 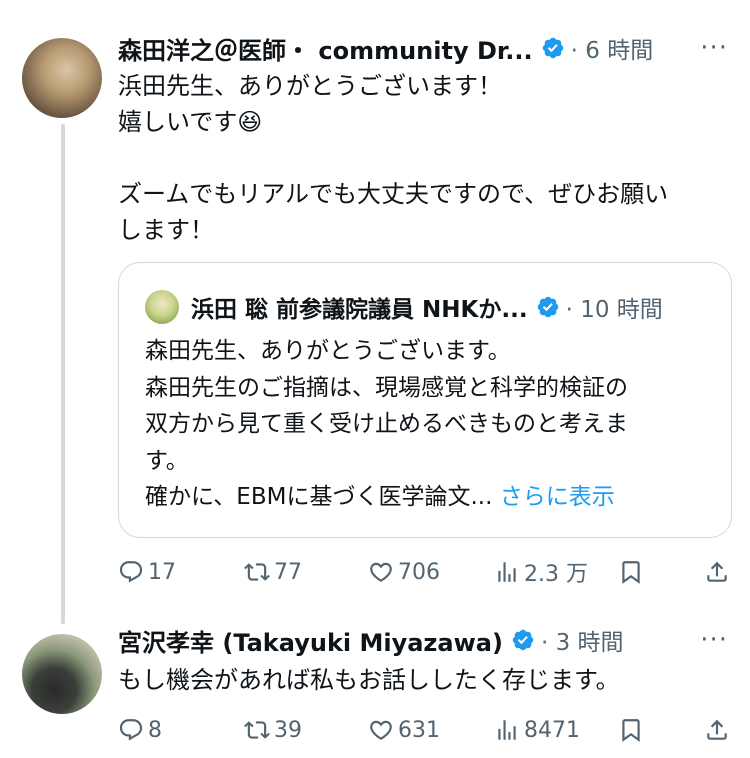 What do you see at coordinates (393, 194) in the screenshot?
I see `tweet-text-line: ズームでもリアルでも大丈夫ですので、ぜひお願い` at bounding box center [393, 194].